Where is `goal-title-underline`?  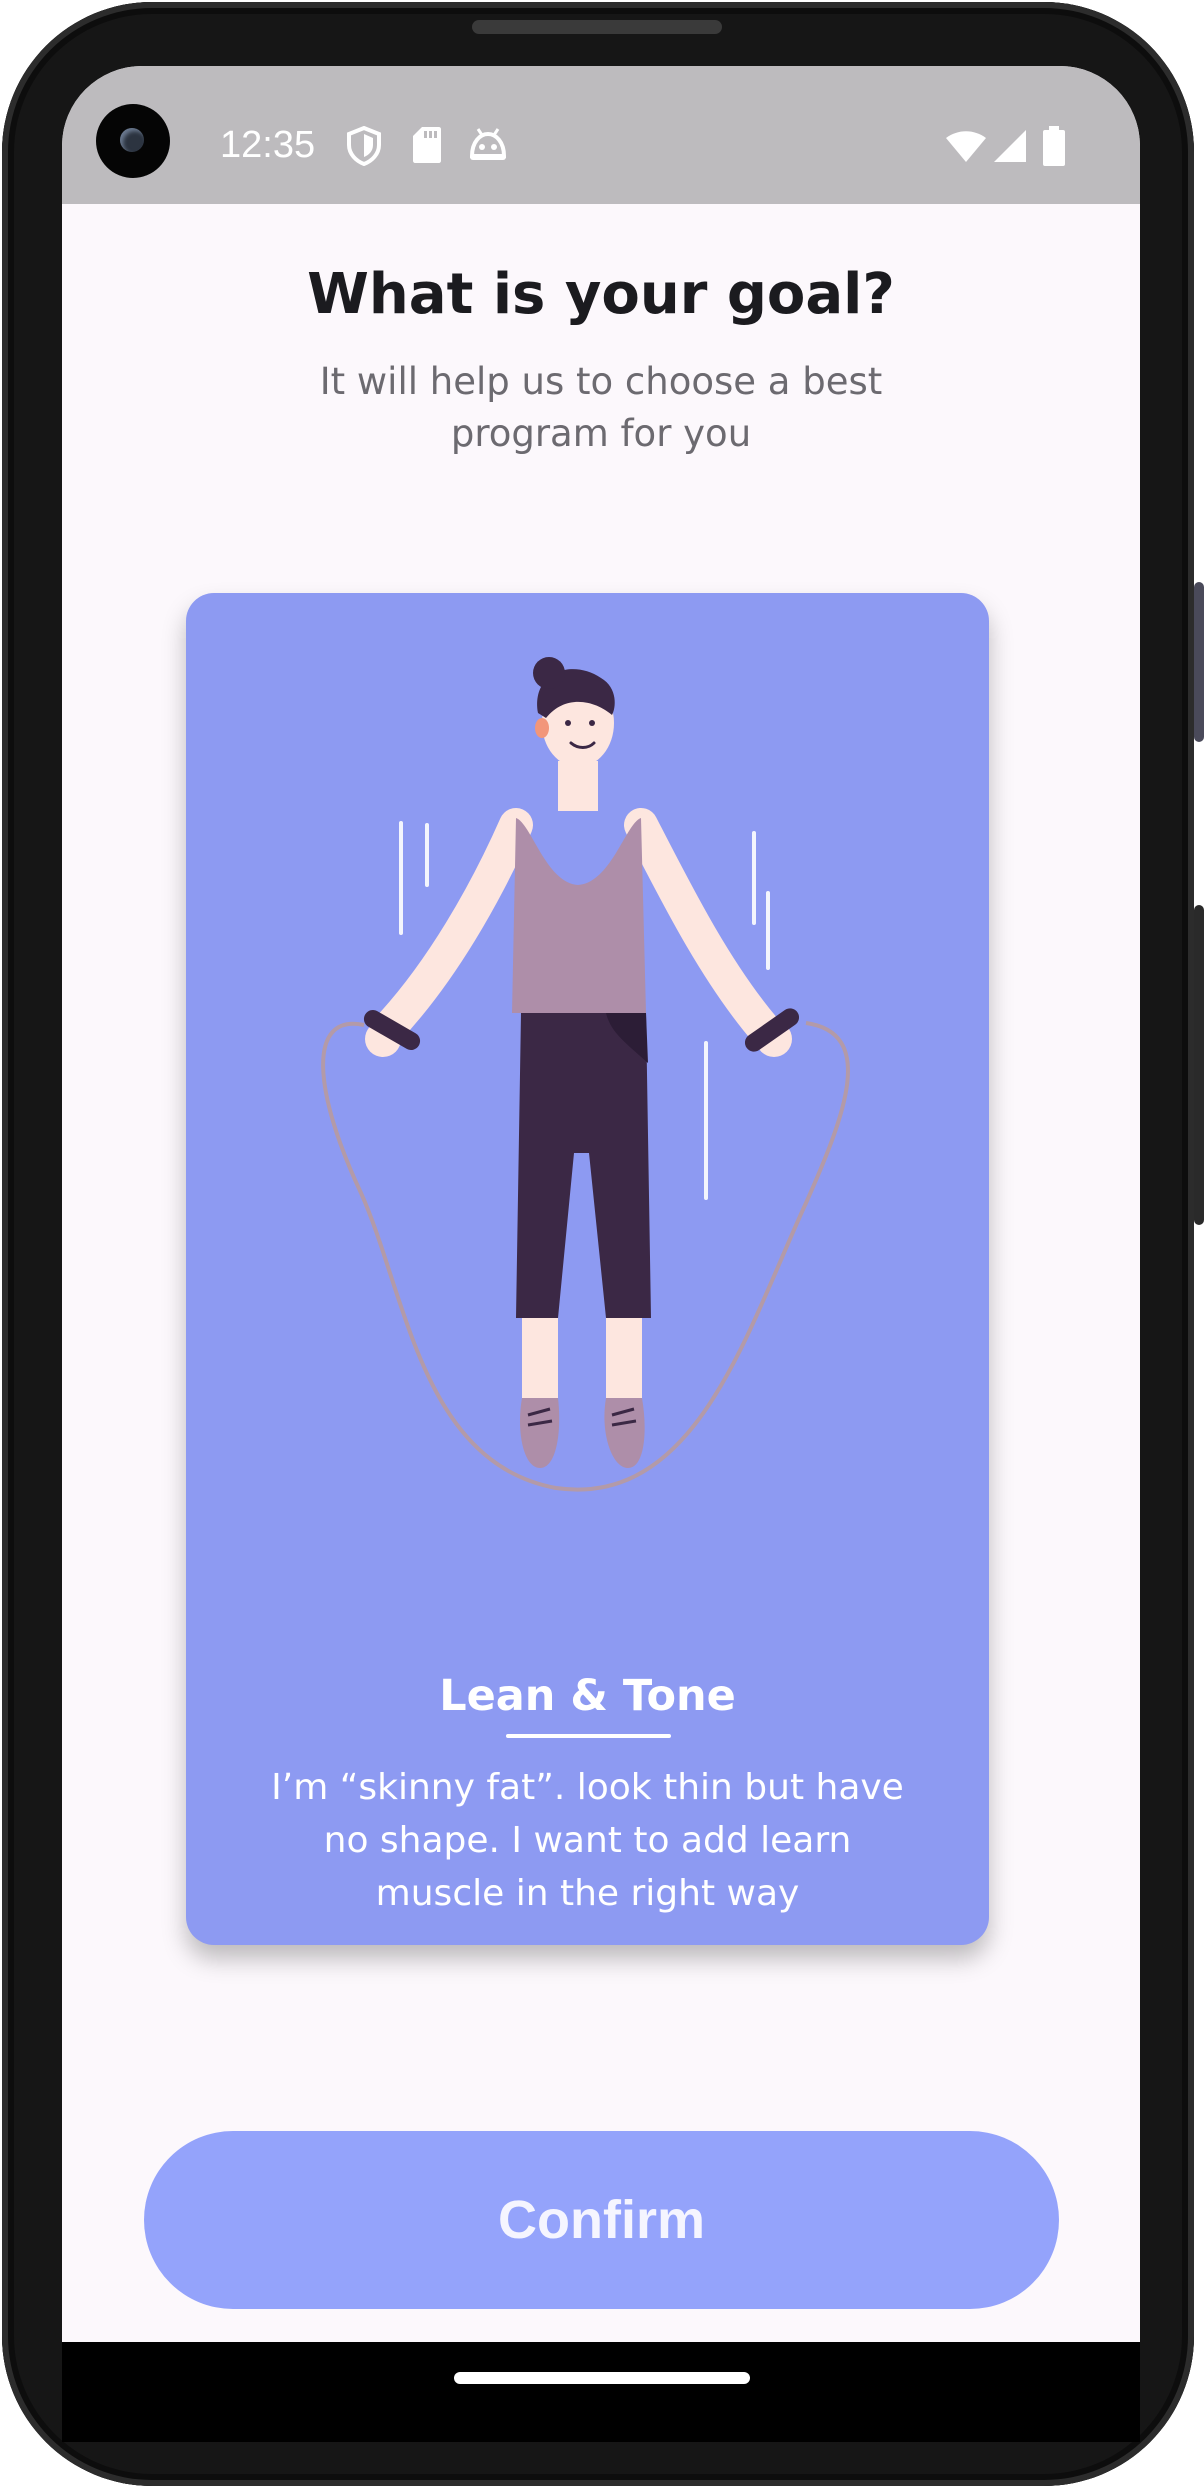 goal-title-underline is located at coordinates (588, 1736).